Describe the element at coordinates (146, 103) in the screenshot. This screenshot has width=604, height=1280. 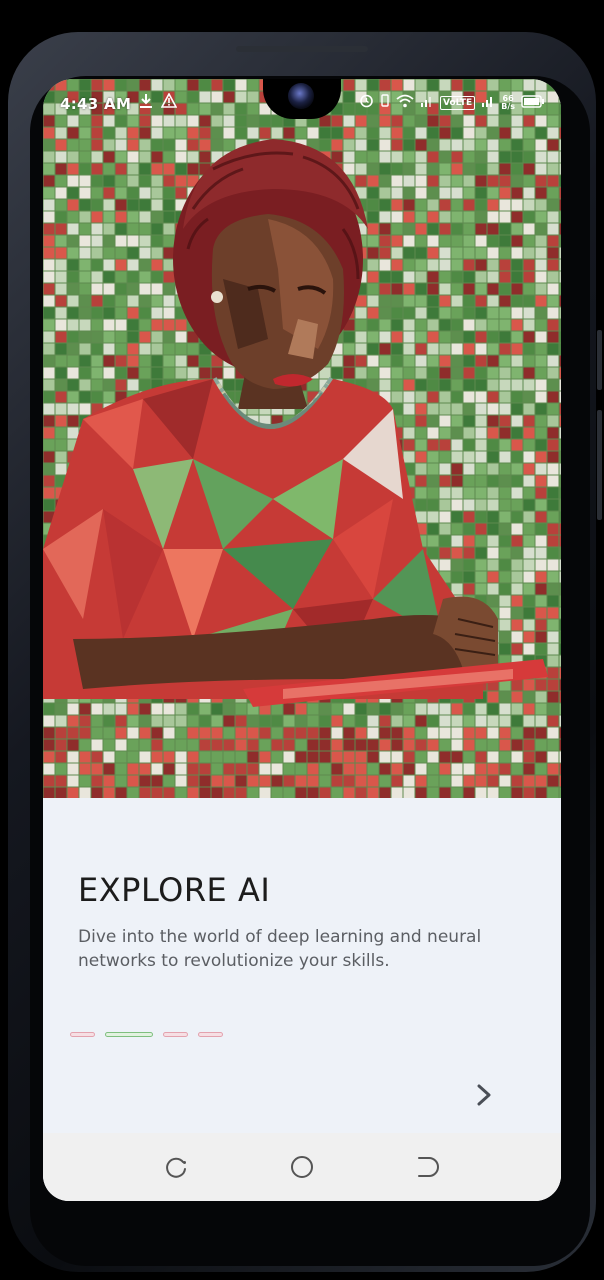
I see `download-icon` at that location.